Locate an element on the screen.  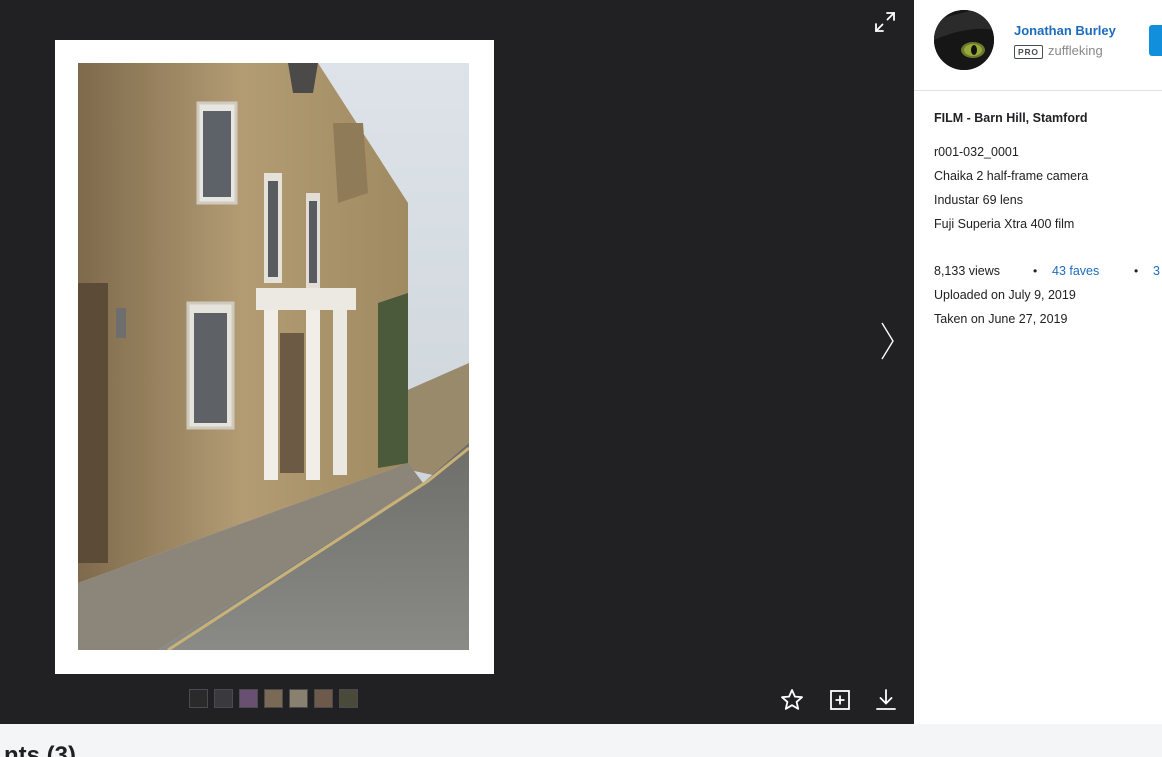
upload-date: Uploaded on July 9, 2019 is located at coordinates (1005, 295).